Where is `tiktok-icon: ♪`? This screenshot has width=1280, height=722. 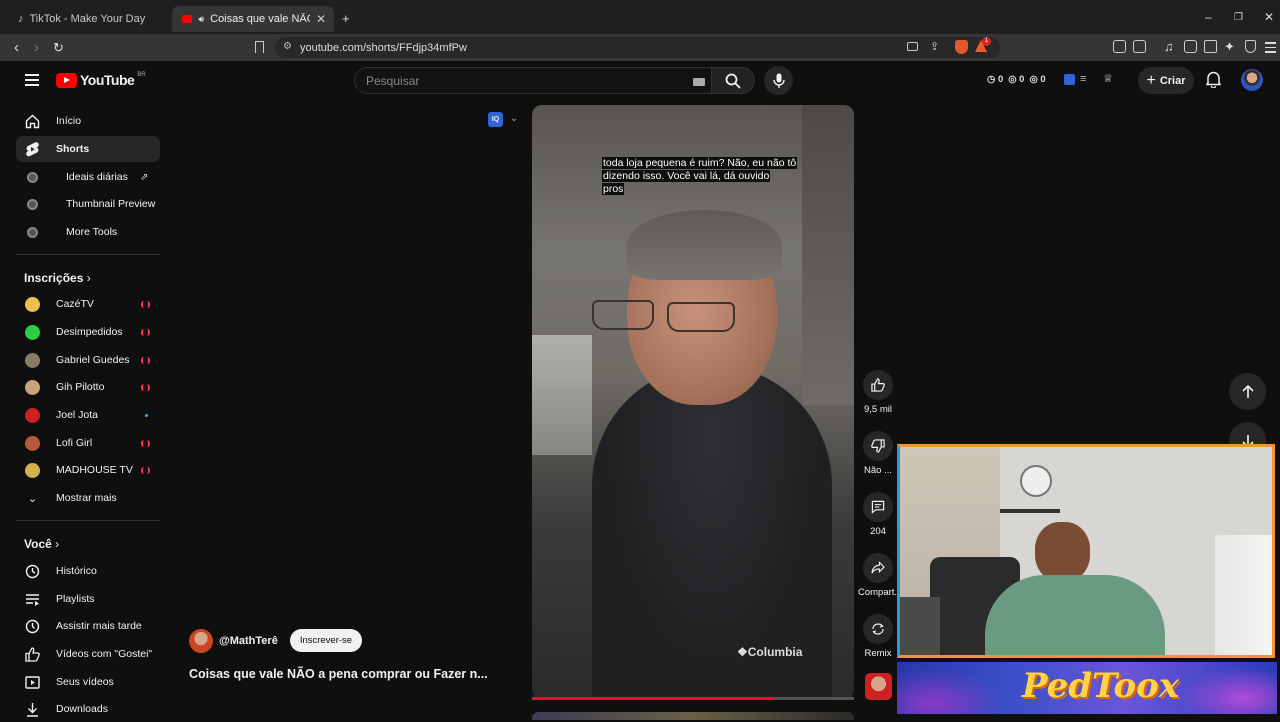
tiktok-icon: ♪ is located at coordinates (21, 19).